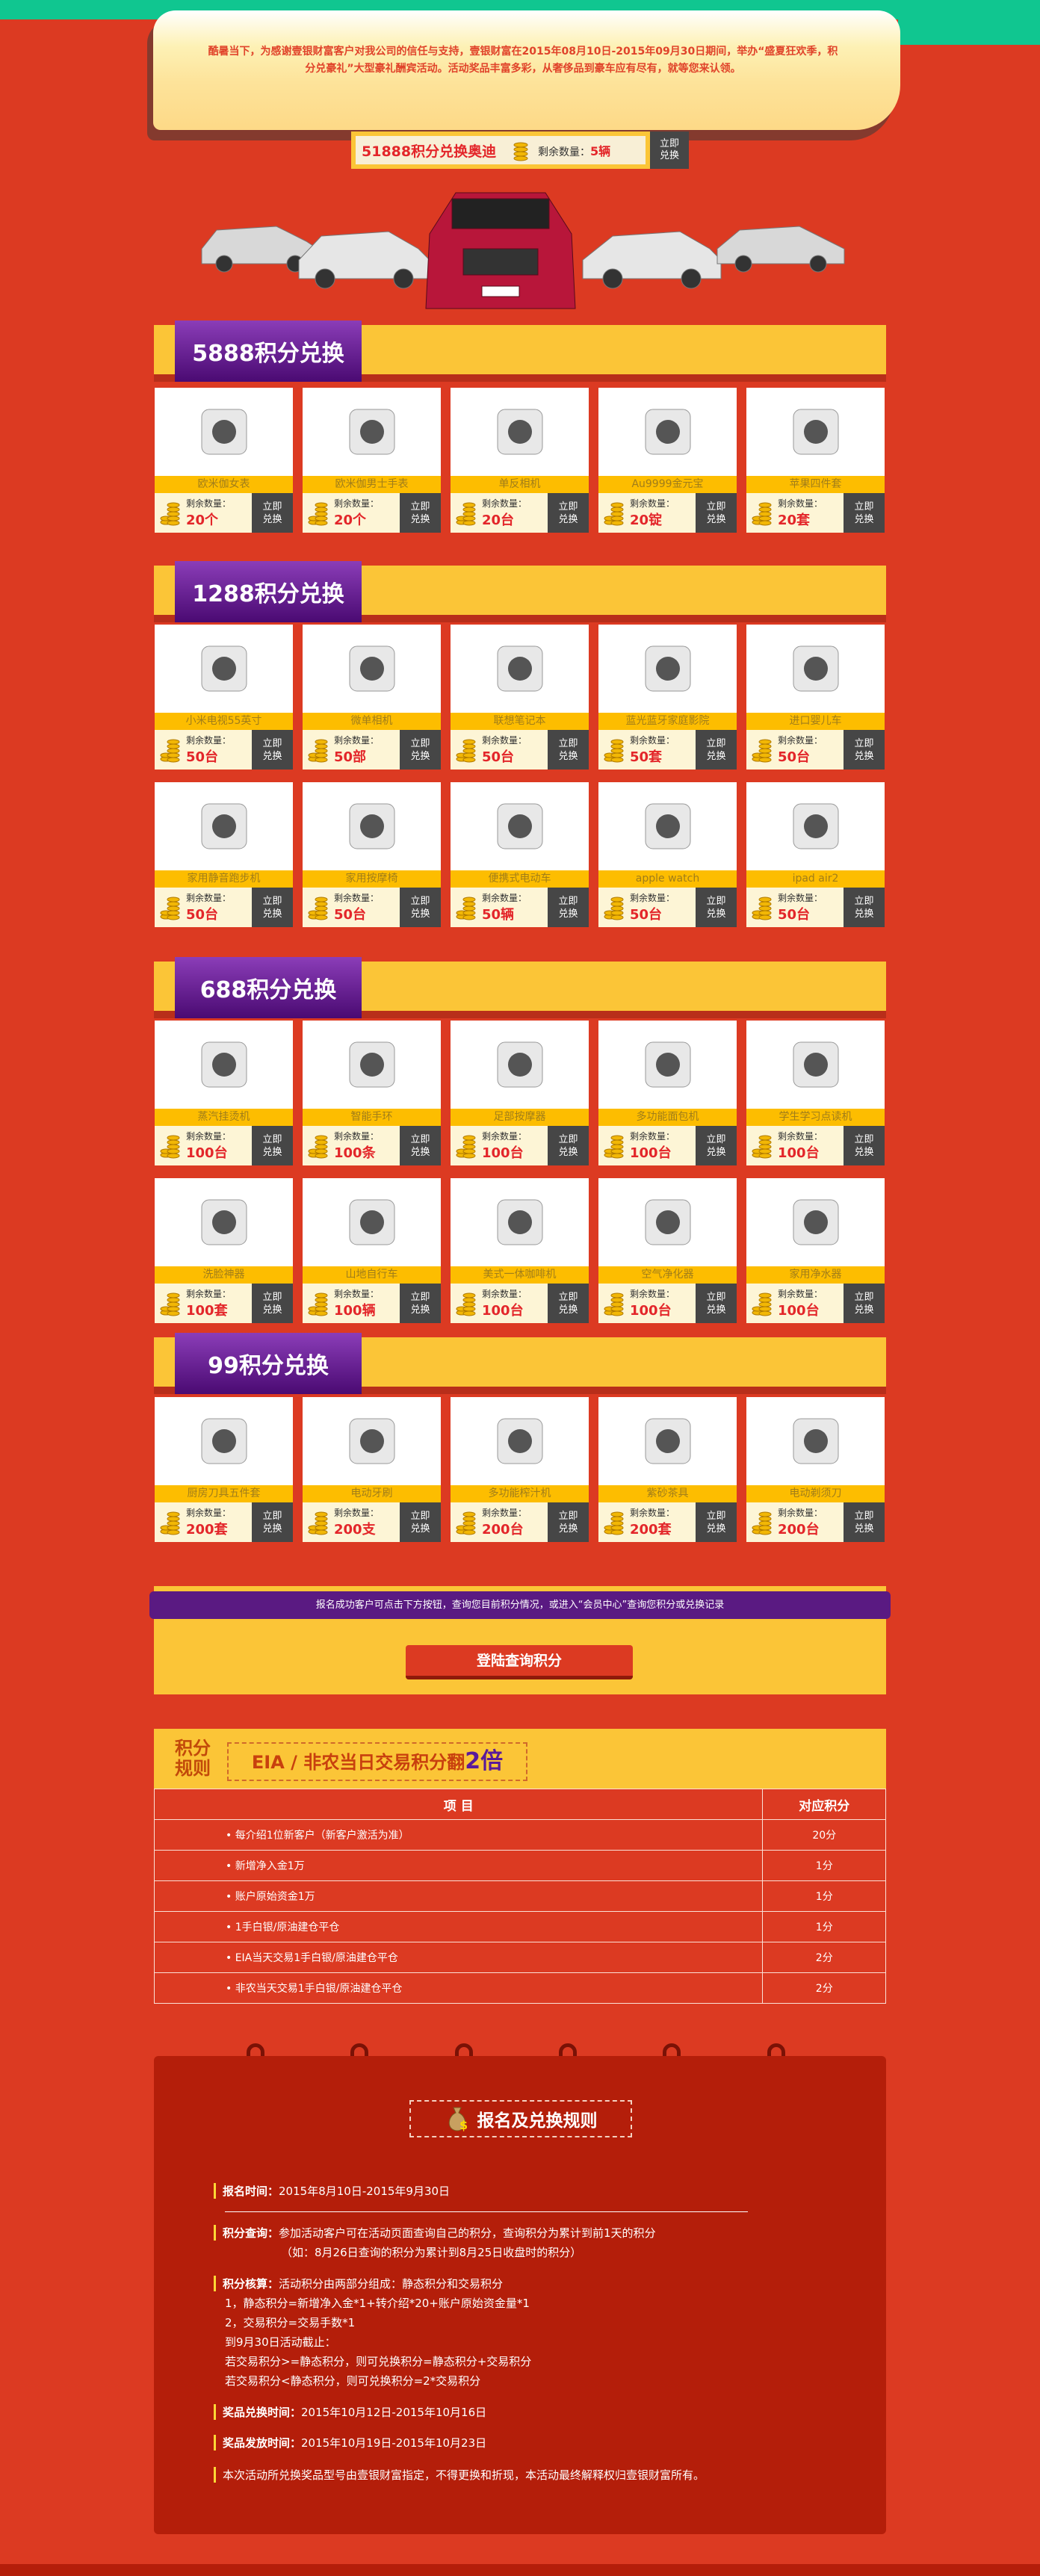  Describe the element at coordinates (520, 2118) in the screenshot. I see `signup-rules-title: $ 报名及兑换规则` at that location.